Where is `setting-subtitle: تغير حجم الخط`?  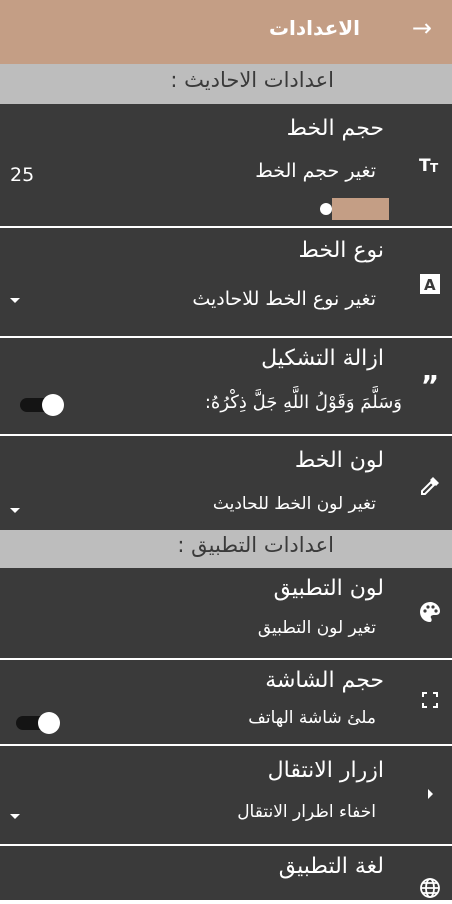 setting-subtitle: تغير حجم الخط is located at coordinates (315, 171).